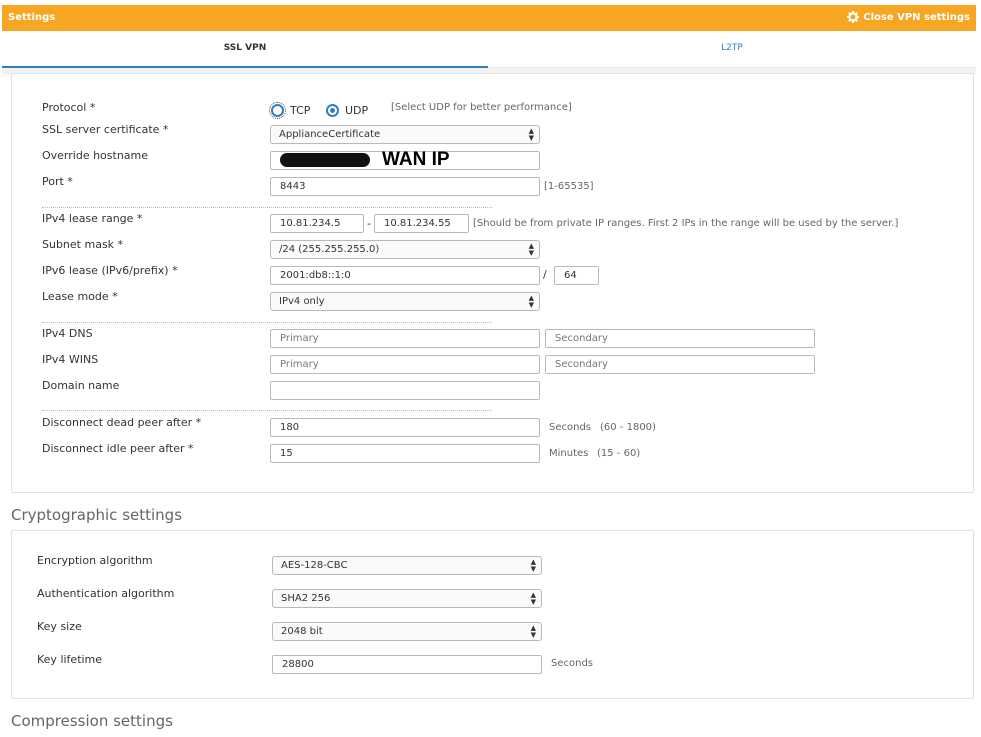  What do you see at coordinates (405, 364) in the screenshot?
I see `wins-primary-input: Primary` at bounding box center [405, 364].